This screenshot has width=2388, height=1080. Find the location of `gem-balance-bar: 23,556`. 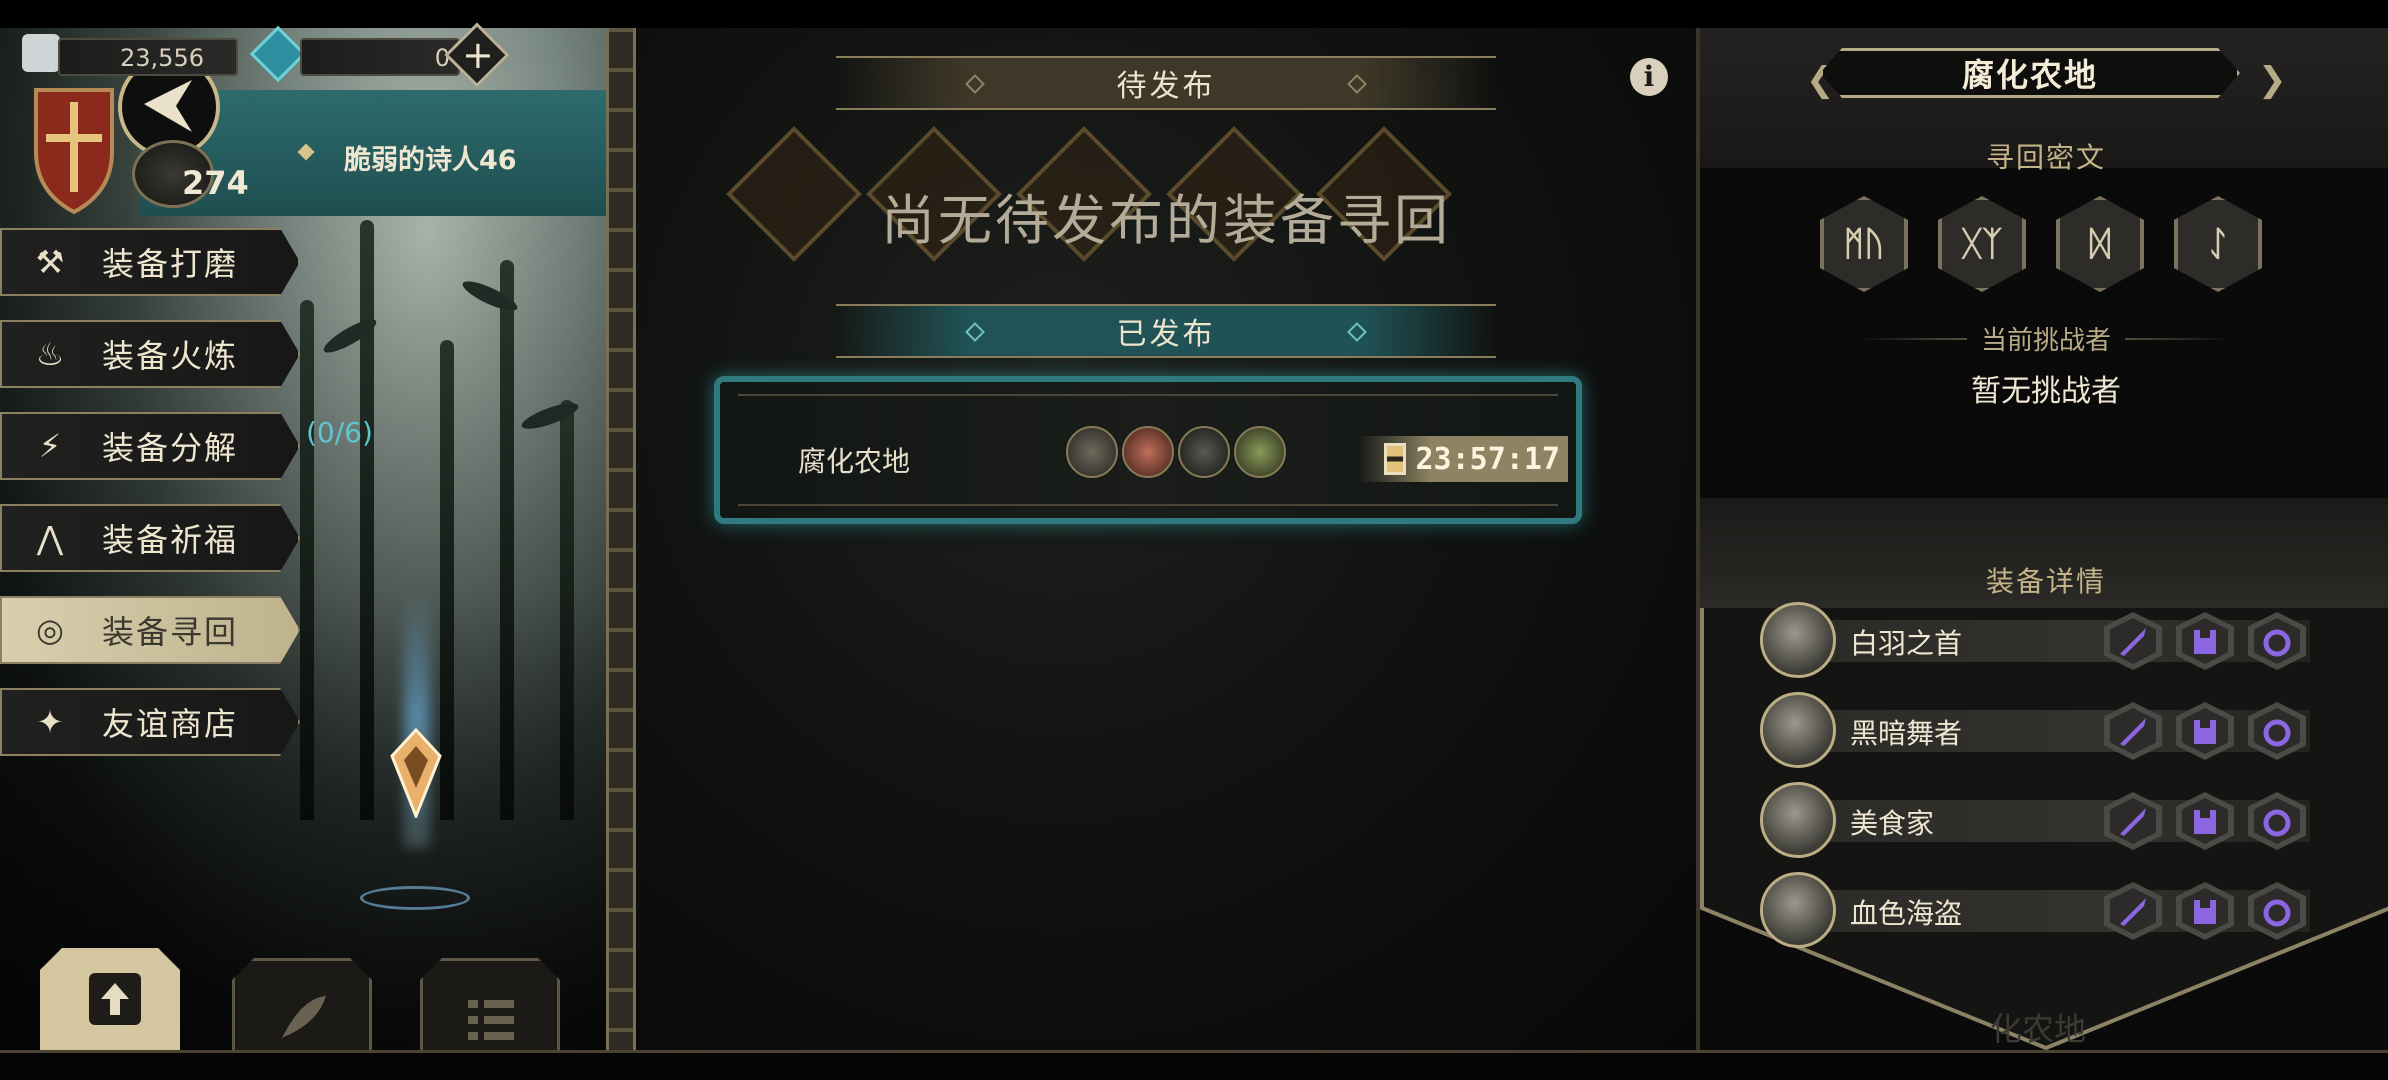

gem-balance-bar: 23,556 is located at coordinates (148, 57).